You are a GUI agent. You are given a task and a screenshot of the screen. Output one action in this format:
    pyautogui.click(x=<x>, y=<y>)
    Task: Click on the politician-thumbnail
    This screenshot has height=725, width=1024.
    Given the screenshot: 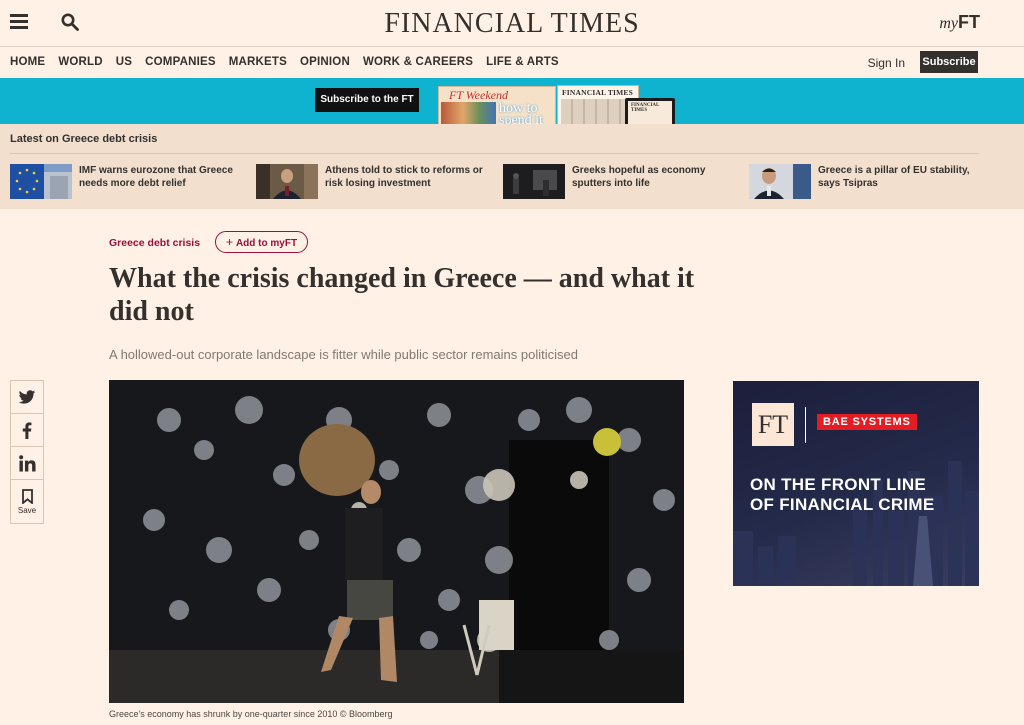 What is the action you would take?
    pyautogui.click(x=287, y=181)
    